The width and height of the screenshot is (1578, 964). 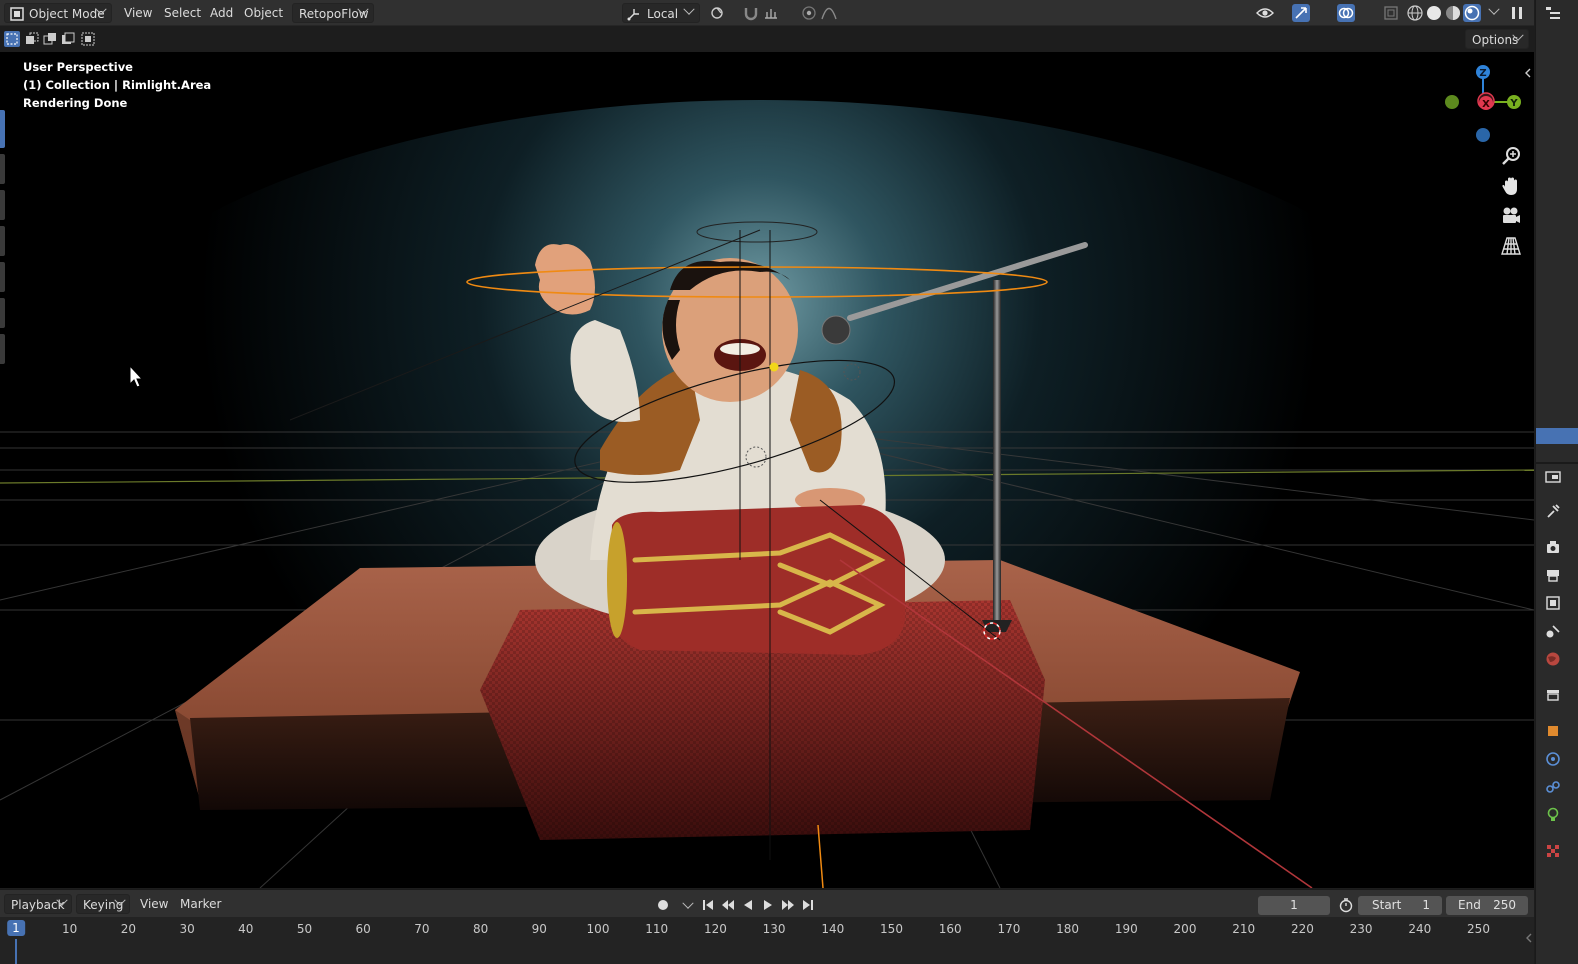 I want to click on frame-tick-label: 30, so click(x=187, y=929).